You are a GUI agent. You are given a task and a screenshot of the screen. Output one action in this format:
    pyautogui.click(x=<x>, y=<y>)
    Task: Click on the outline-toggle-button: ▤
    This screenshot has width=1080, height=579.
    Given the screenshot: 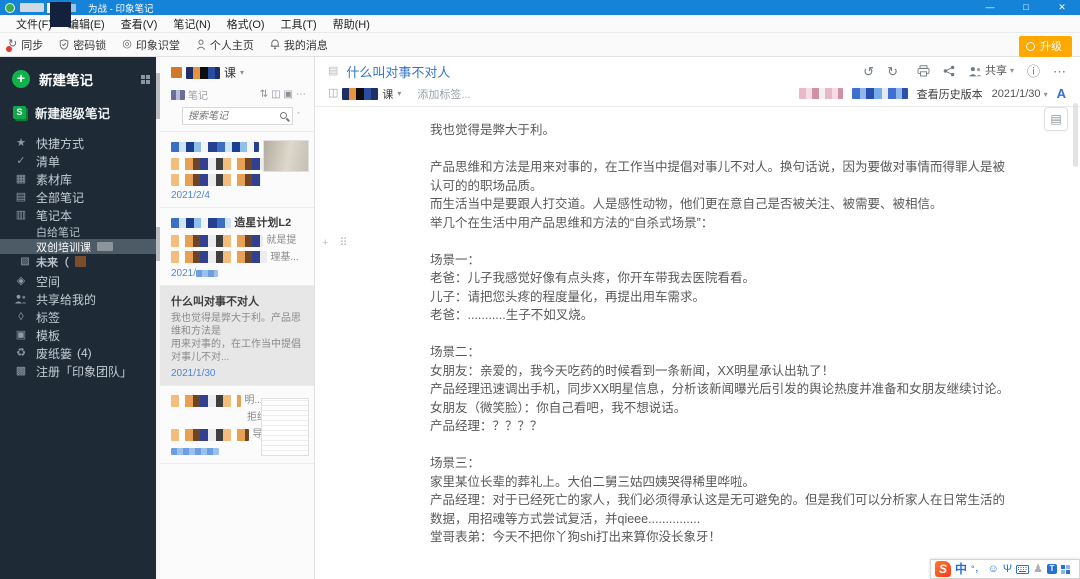 What is the action you would take?
    pyautogui.click(x=1056, y=119)
    